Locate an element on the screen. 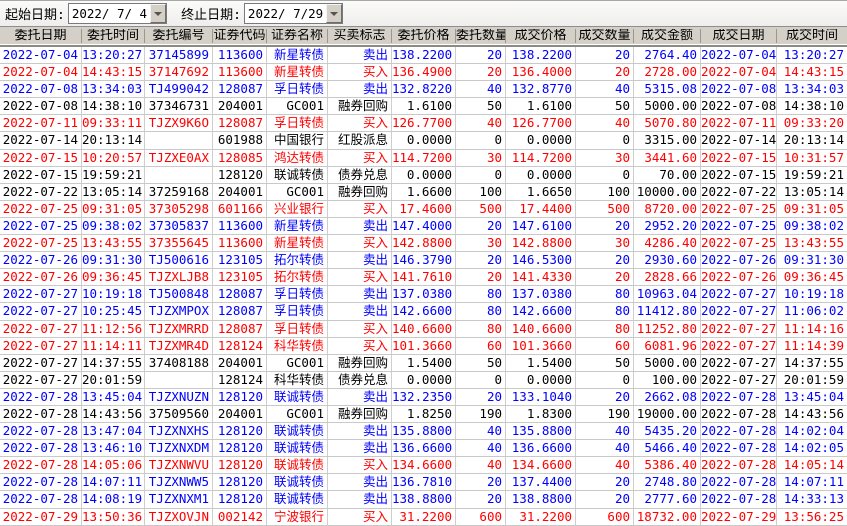  cell-order-time: 11:14:11 is located at coordinates (113, 345).